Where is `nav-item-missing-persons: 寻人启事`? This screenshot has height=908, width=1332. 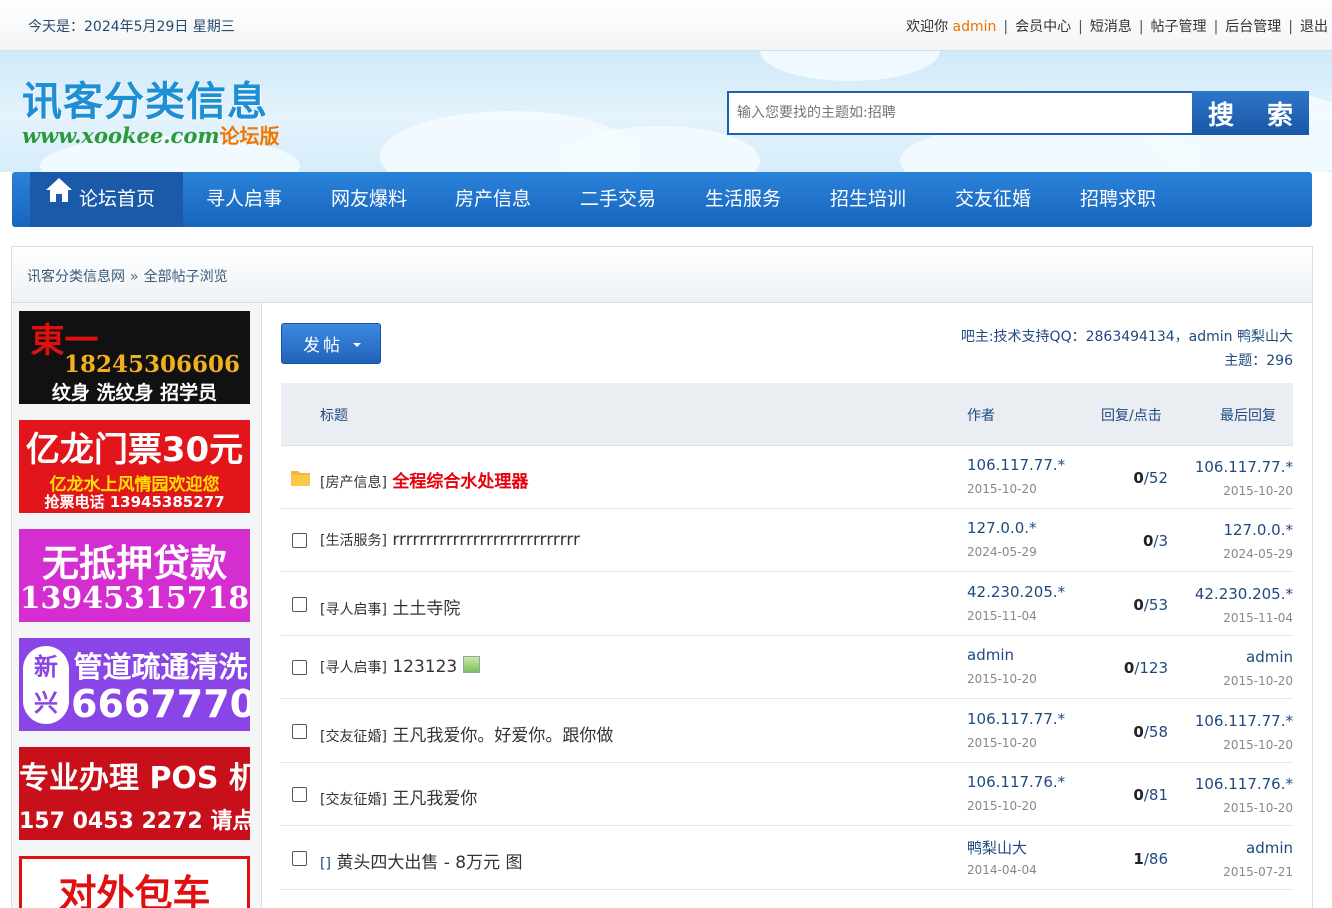 nav-item-missing-persons: 寻人启事 is located at coordinates (244, 199).